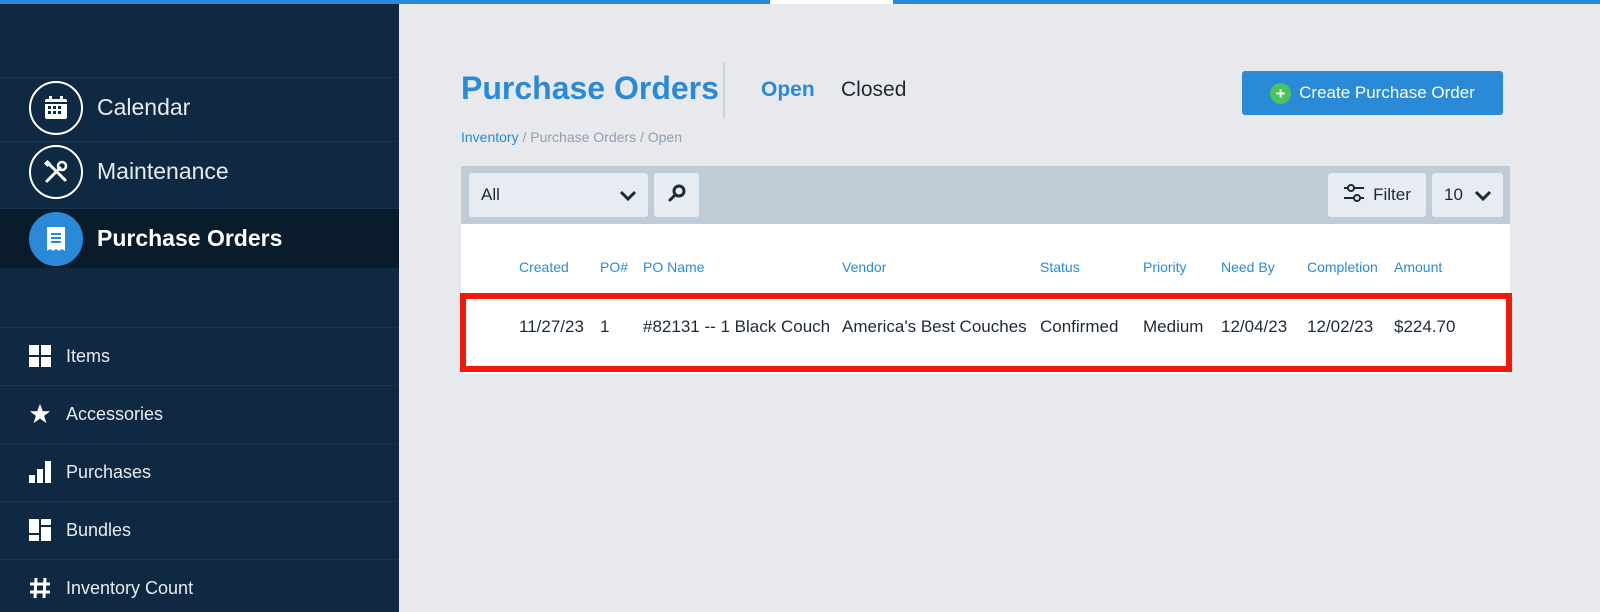 The height and width of the screenshot is (612, 1600). Describe the element at coordinates (56, 238) in the screenshot. I see `receipt-icon` at that location.